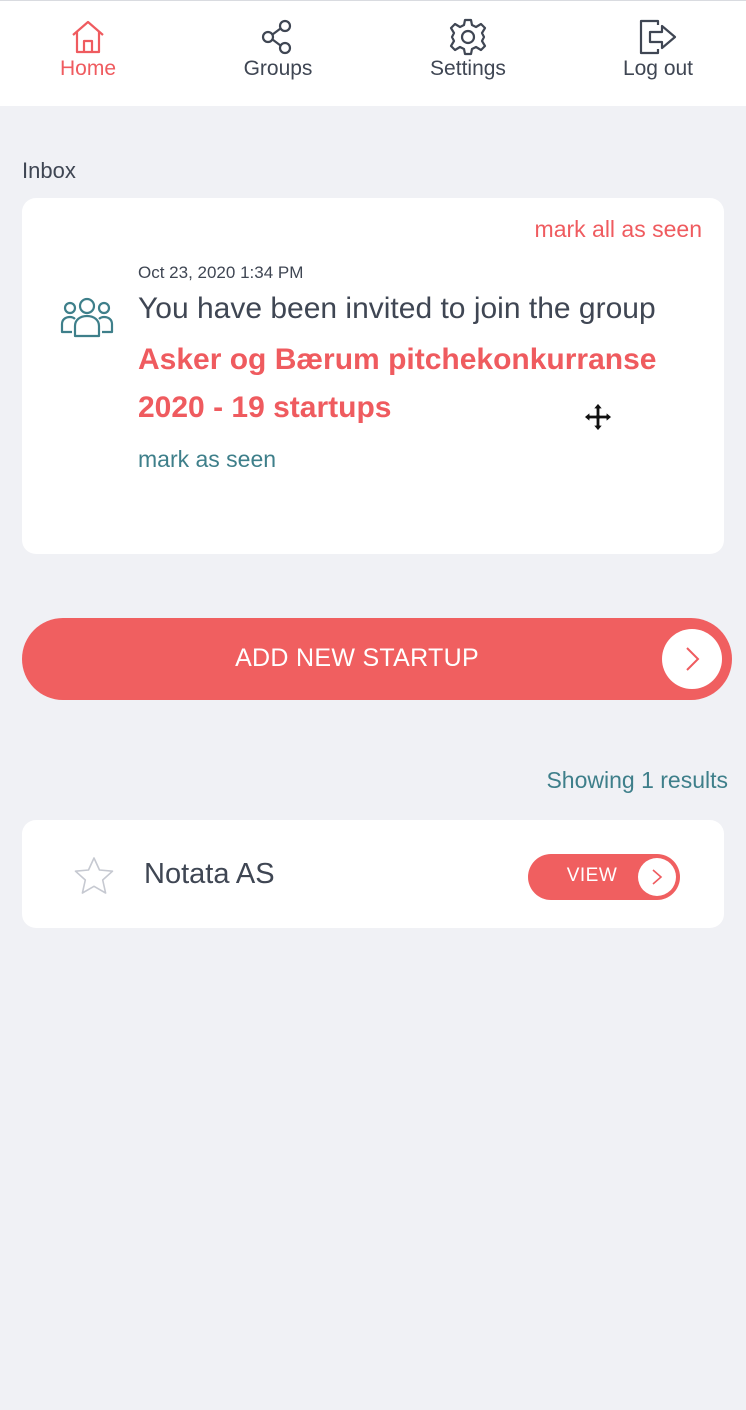 The width and height of the screenshot is (746, 1410). What do you see at coordinates (592, 875) in the screenshot?
I see `view-button-label: VIEW` at bounding box center [592, 875].